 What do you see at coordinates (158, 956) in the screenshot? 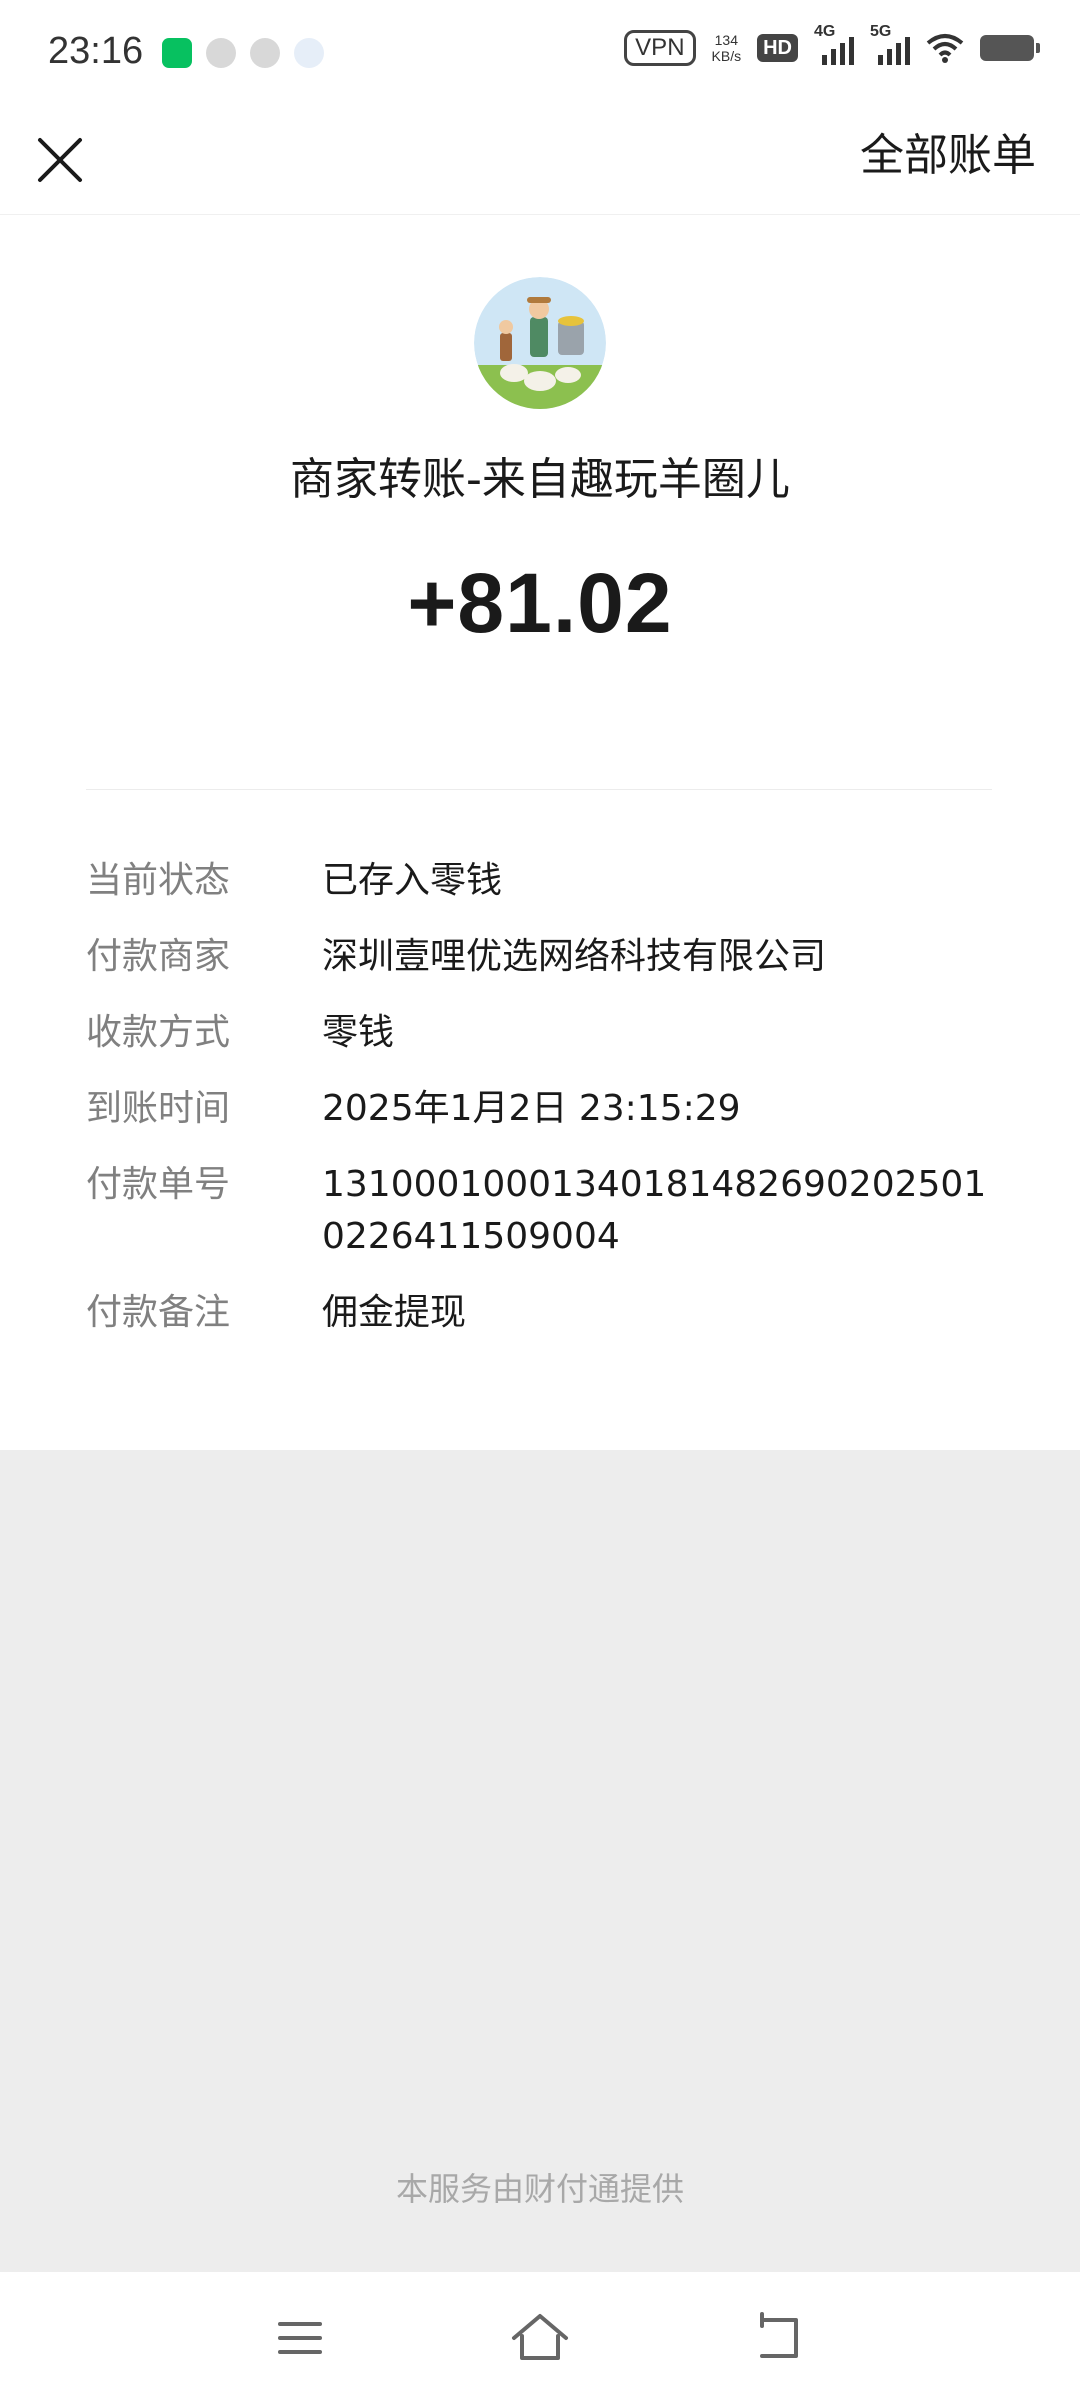
I see `detail-label: 付款商家` at bounding box center [158, 956].